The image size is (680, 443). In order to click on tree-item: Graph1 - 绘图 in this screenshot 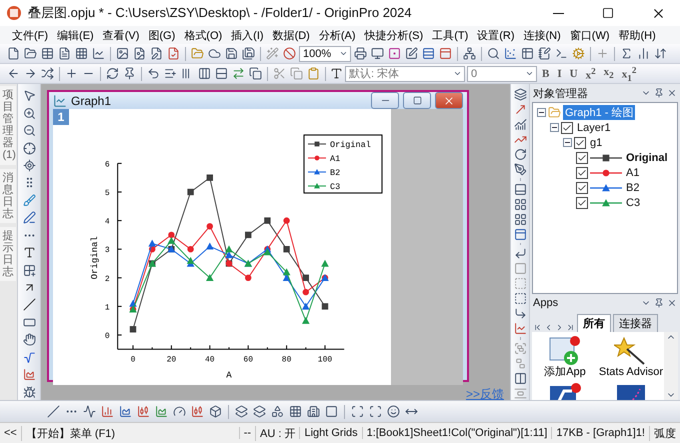, I will do `click(599, 112)`.